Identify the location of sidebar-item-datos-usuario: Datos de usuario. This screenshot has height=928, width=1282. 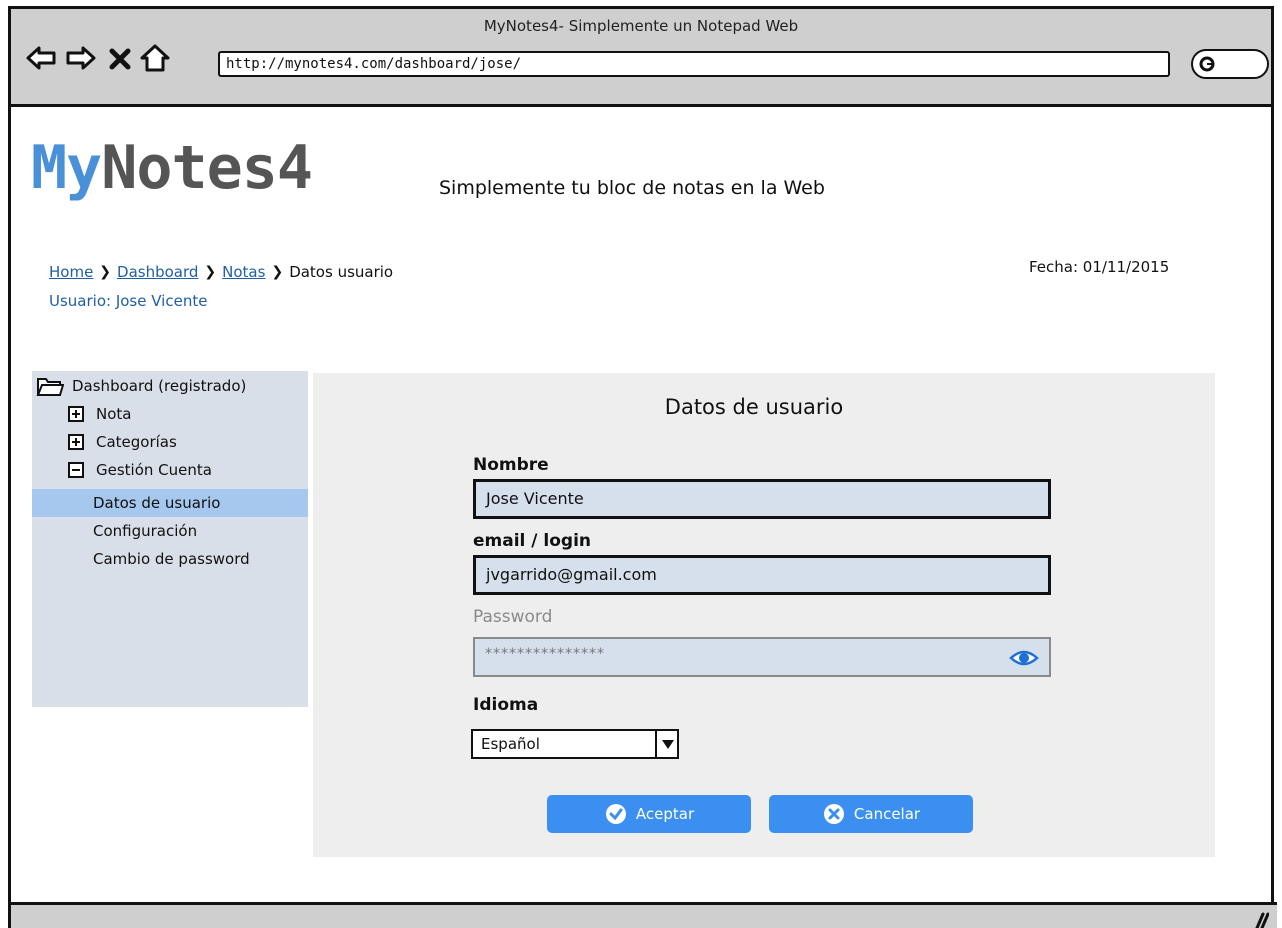
(170, 503).